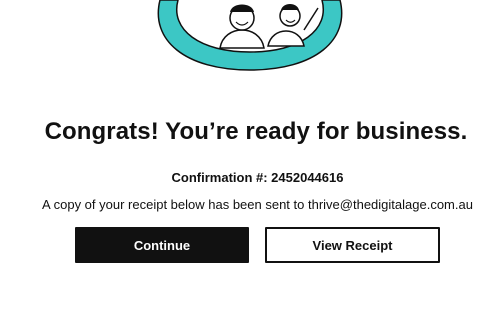  What do you see at coordinates (256, 131) in the screenshot?
I see `page-title: Congrats! You’re ready for business.` at bounding box center [256, 131].